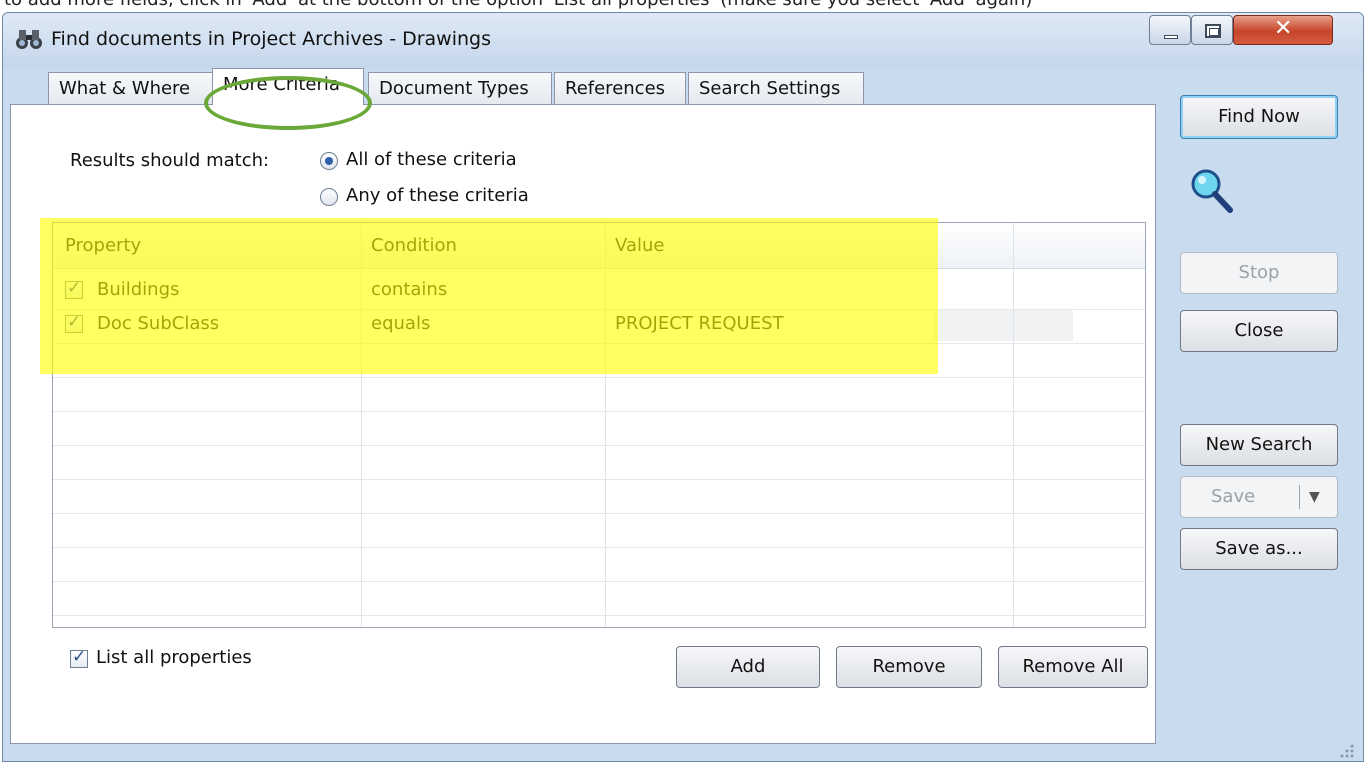  I want to click on tab-document-types: Document Types, so click(460, 89).